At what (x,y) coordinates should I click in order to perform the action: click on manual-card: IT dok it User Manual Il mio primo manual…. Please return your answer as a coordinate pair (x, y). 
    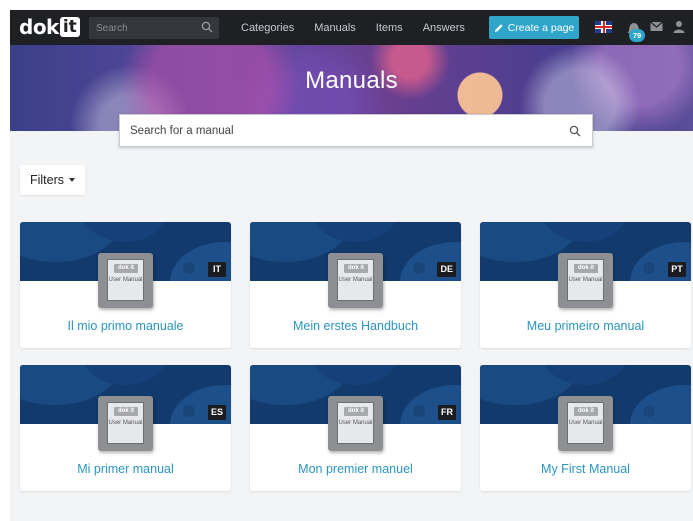
    Looking at the image, I should click on (125, 285).